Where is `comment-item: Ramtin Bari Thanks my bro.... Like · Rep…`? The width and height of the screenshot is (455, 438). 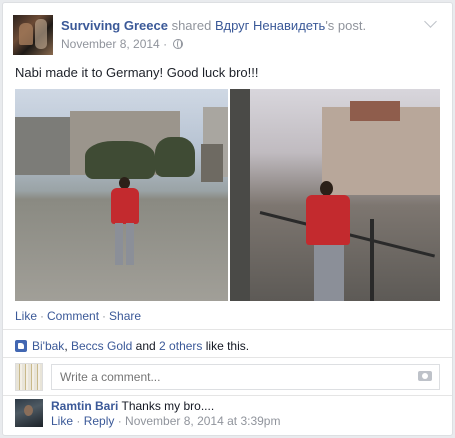
comment-item: Ramtin Bari Thanks my bro.... Like · Rep… is located at coordinates (227, 413).